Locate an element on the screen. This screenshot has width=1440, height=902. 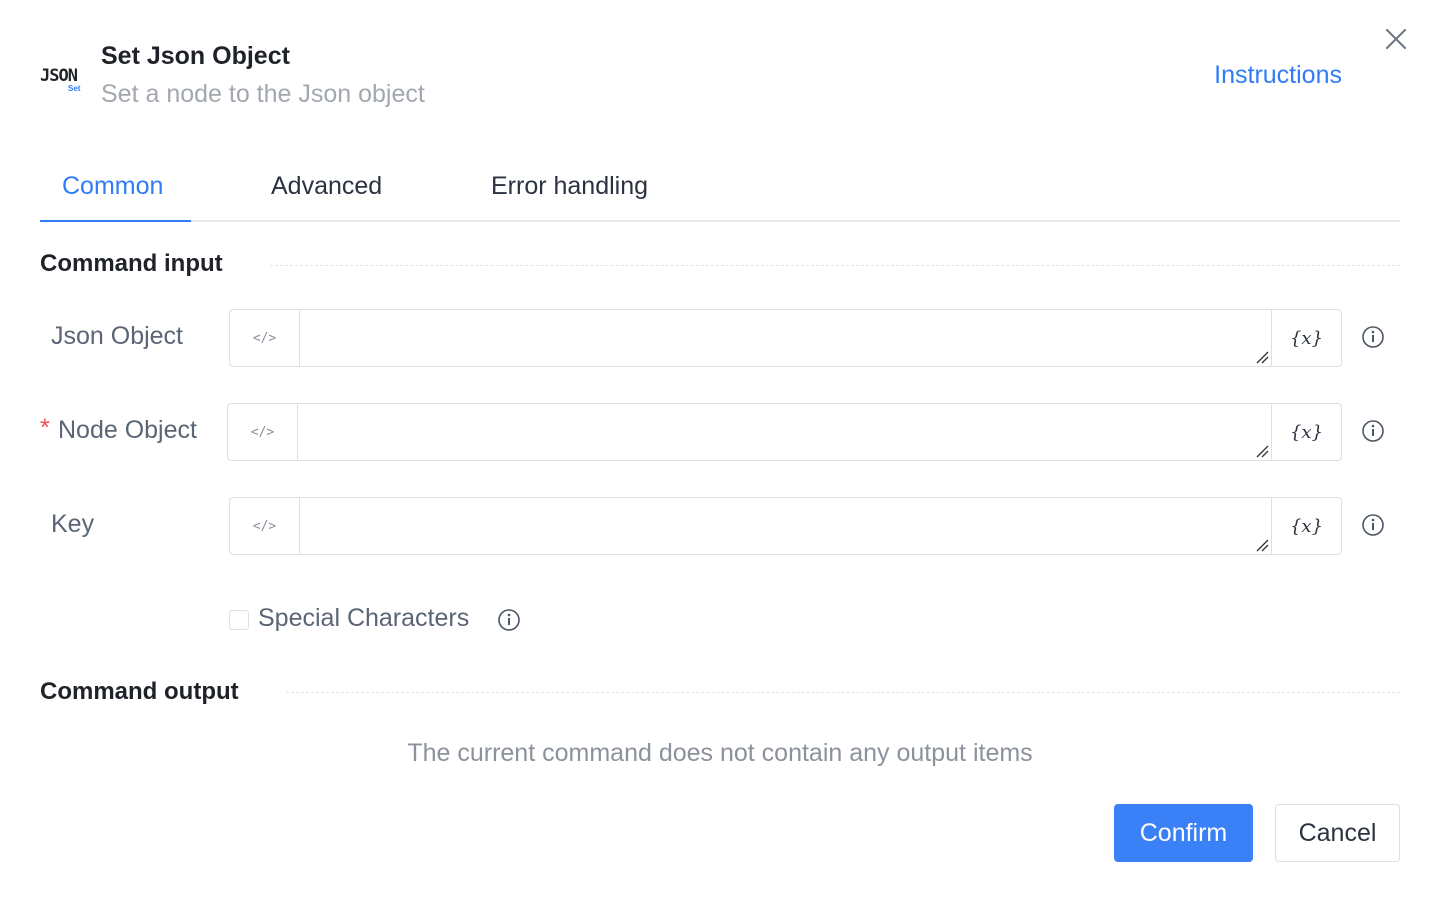
key-field-wrap is located at coordinates (785, 526).